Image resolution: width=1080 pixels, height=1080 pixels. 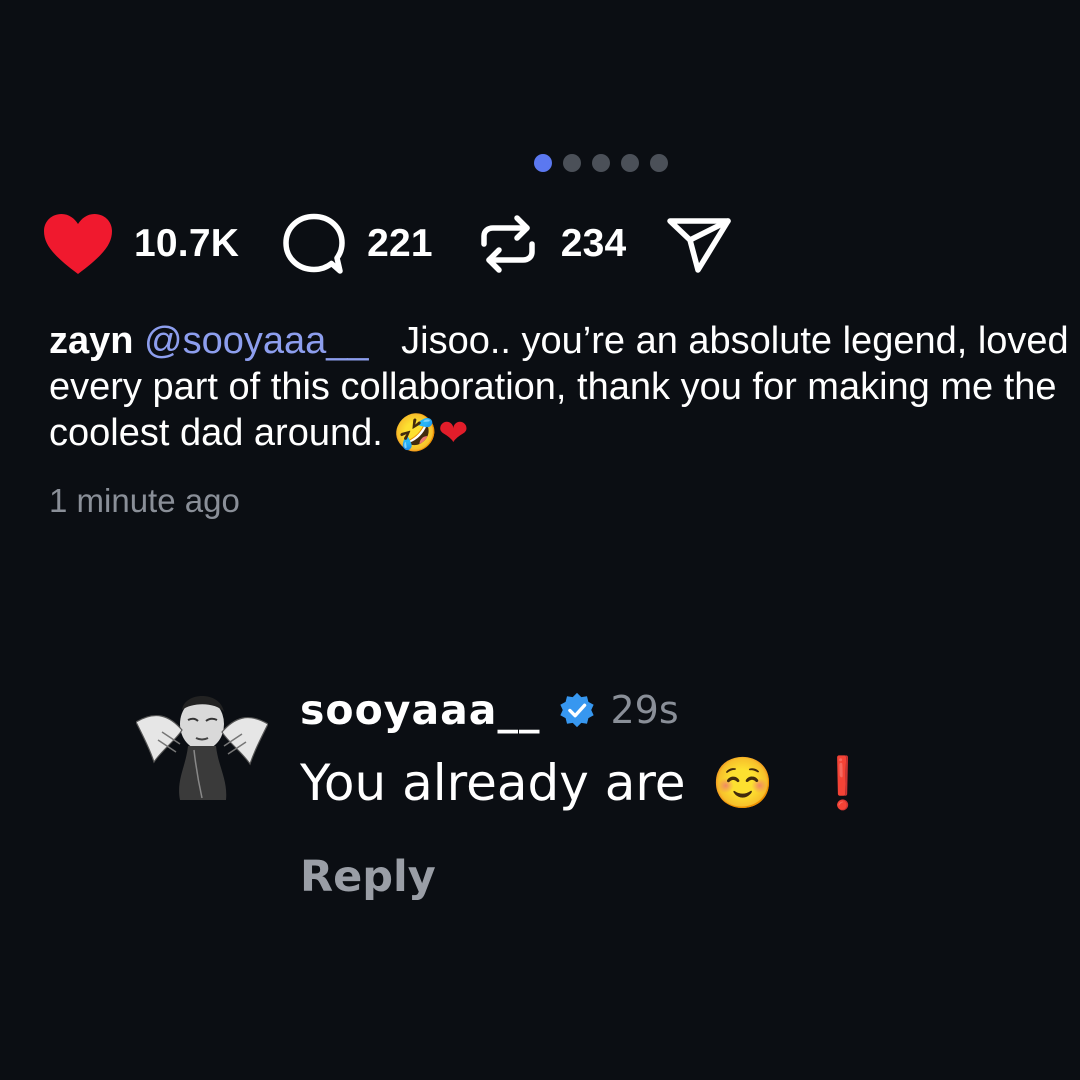 I want to click on caption-author: zayn, so click(x=91, y=341).